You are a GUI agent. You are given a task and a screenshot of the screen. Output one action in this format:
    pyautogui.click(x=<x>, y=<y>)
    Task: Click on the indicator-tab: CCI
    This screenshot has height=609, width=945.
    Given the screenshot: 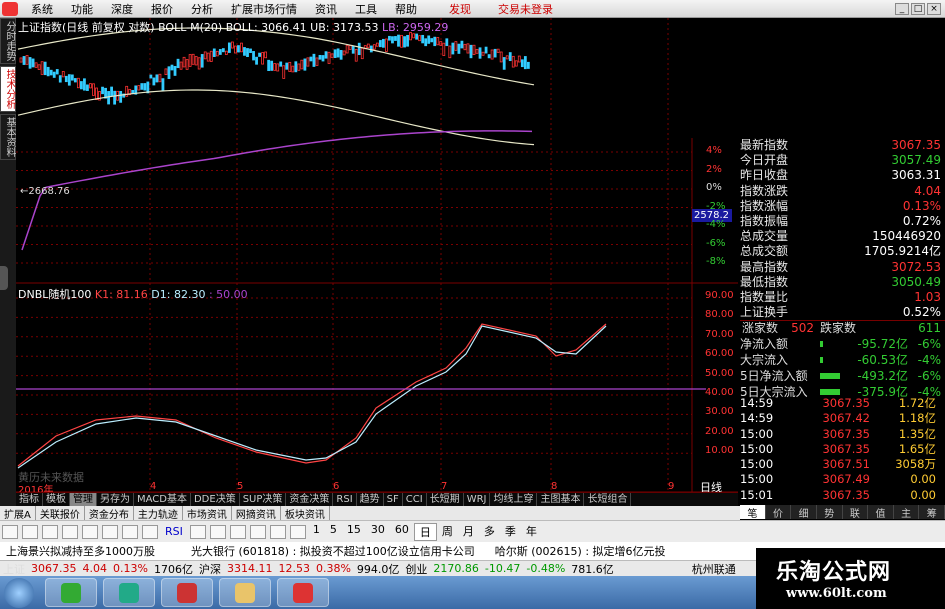 What is the action you would take?
    pyautogui.click(x=415, y=499)
    